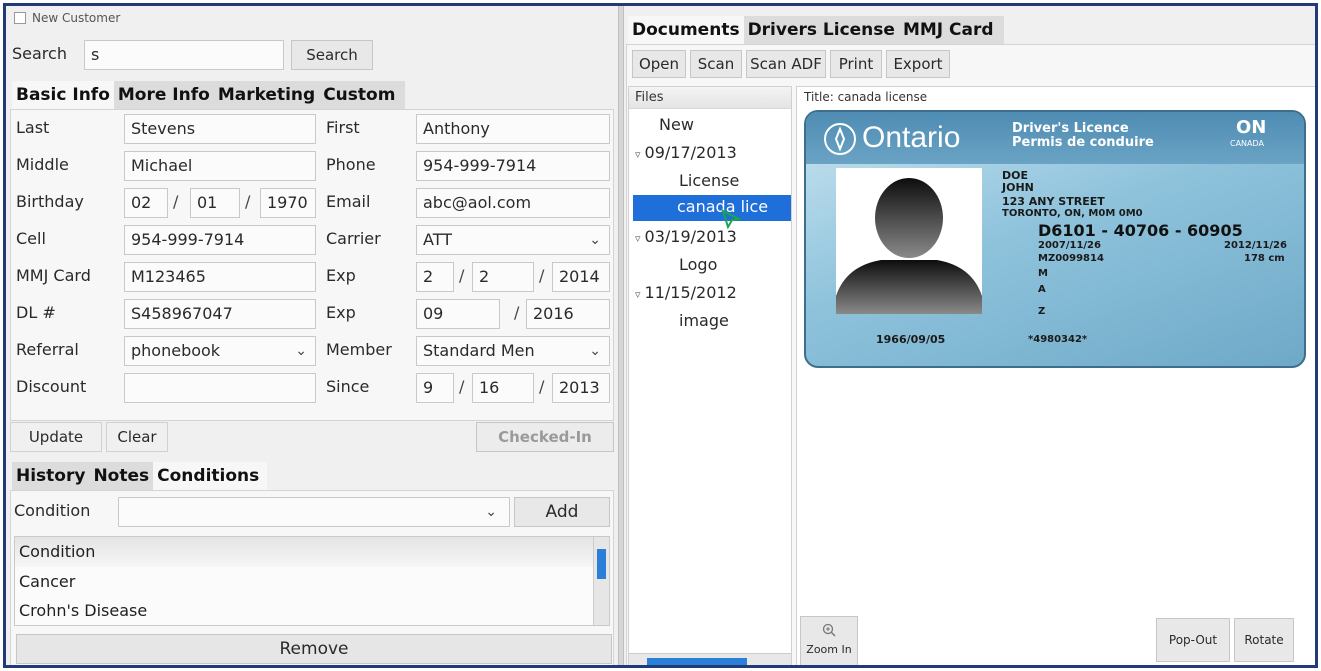 Image resolution: width=1321 pixels, height=671 pixels. Describe the element at coordinates (50, 201) in the screenshot. I see `birthday-label: Birthday` at that location.